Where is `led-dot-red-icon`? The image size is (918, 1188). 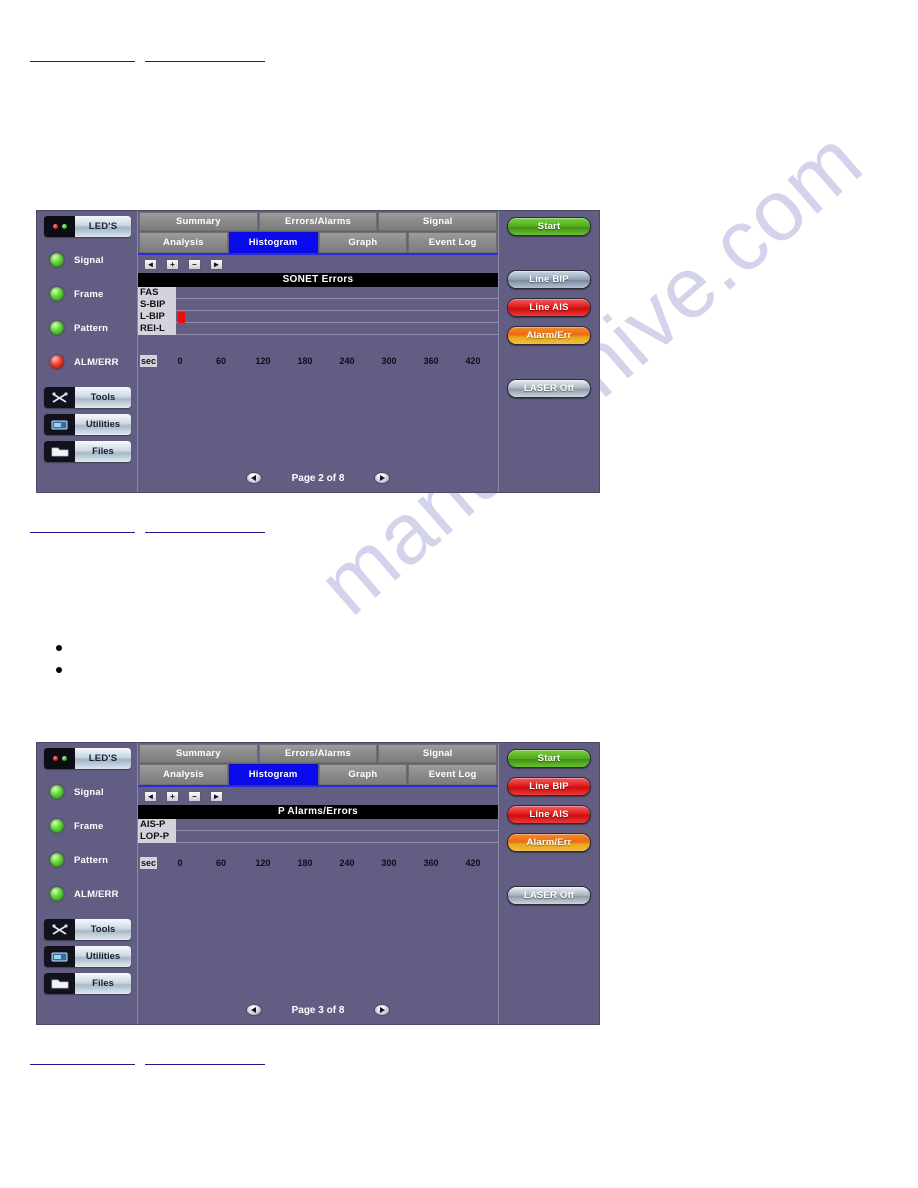 led-dot-red-icon is located at coordinates (55, 758).